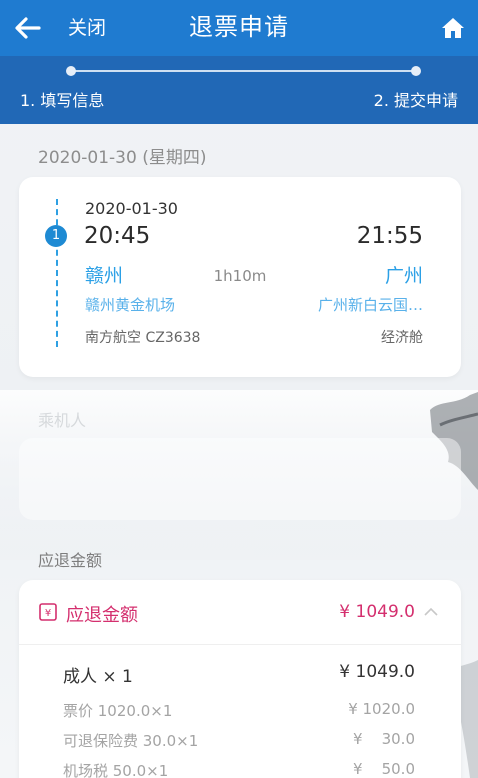 This screenshot has width=478, height=778. Describe the element at coordinates (116, 770) in the screenshot. I see `airport-tax-row-label: 机场税 50.0×1` at that location.